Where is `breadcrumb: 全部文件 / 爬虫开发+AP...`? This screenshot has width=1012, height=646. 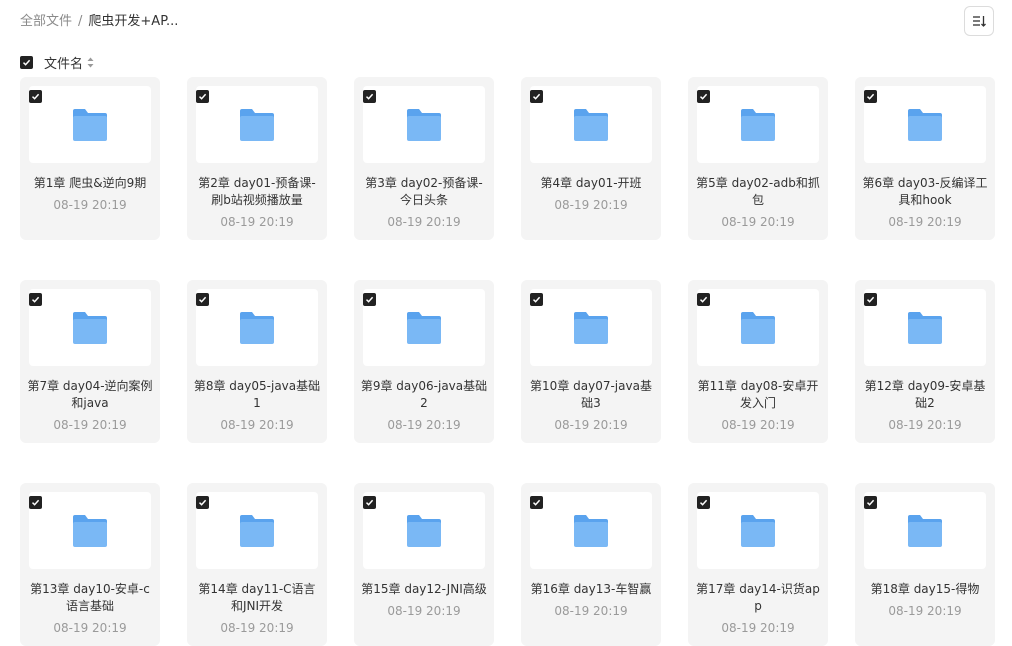
breadcrumb: 全部文件 / 爬虫开发+AP... is located at coordinates (99, 22).